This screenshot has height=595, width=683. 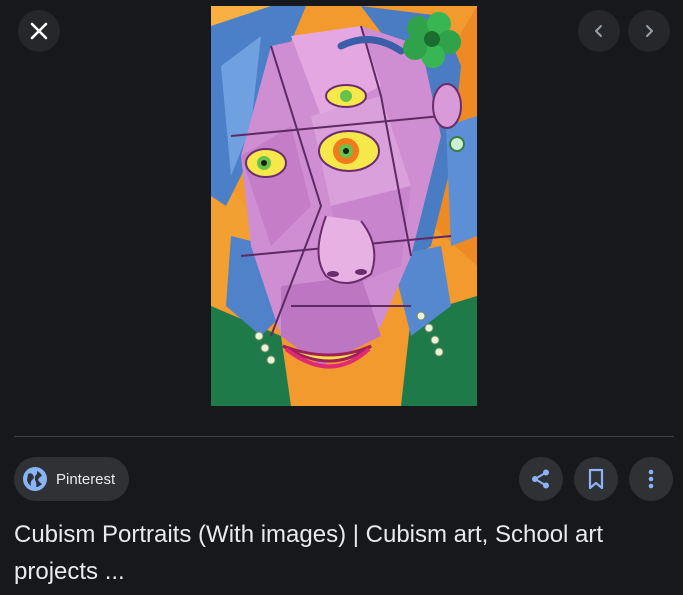 I want to click on source-label: Pinterest, so click(x=86, y=479).